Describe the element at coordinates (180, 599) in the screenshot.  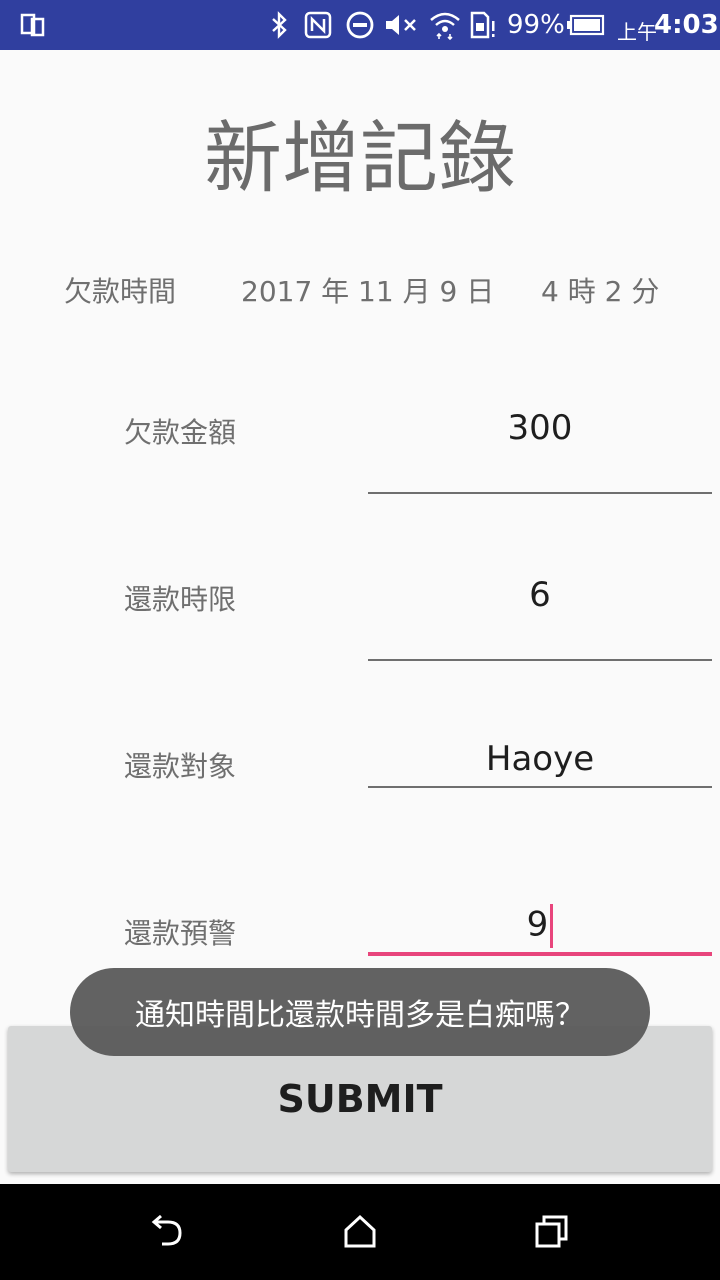
I see `deadline-label: 還款時限` at that location.